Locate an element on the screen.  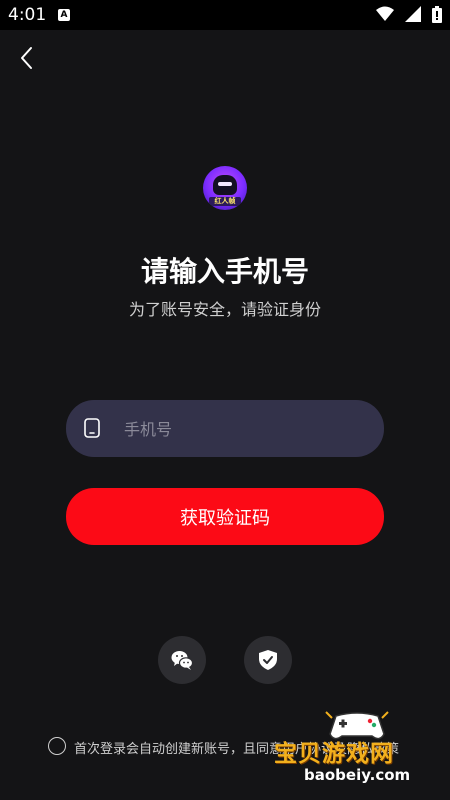
watermark-url: baobeiy.com is located at coordinates (357, 775).